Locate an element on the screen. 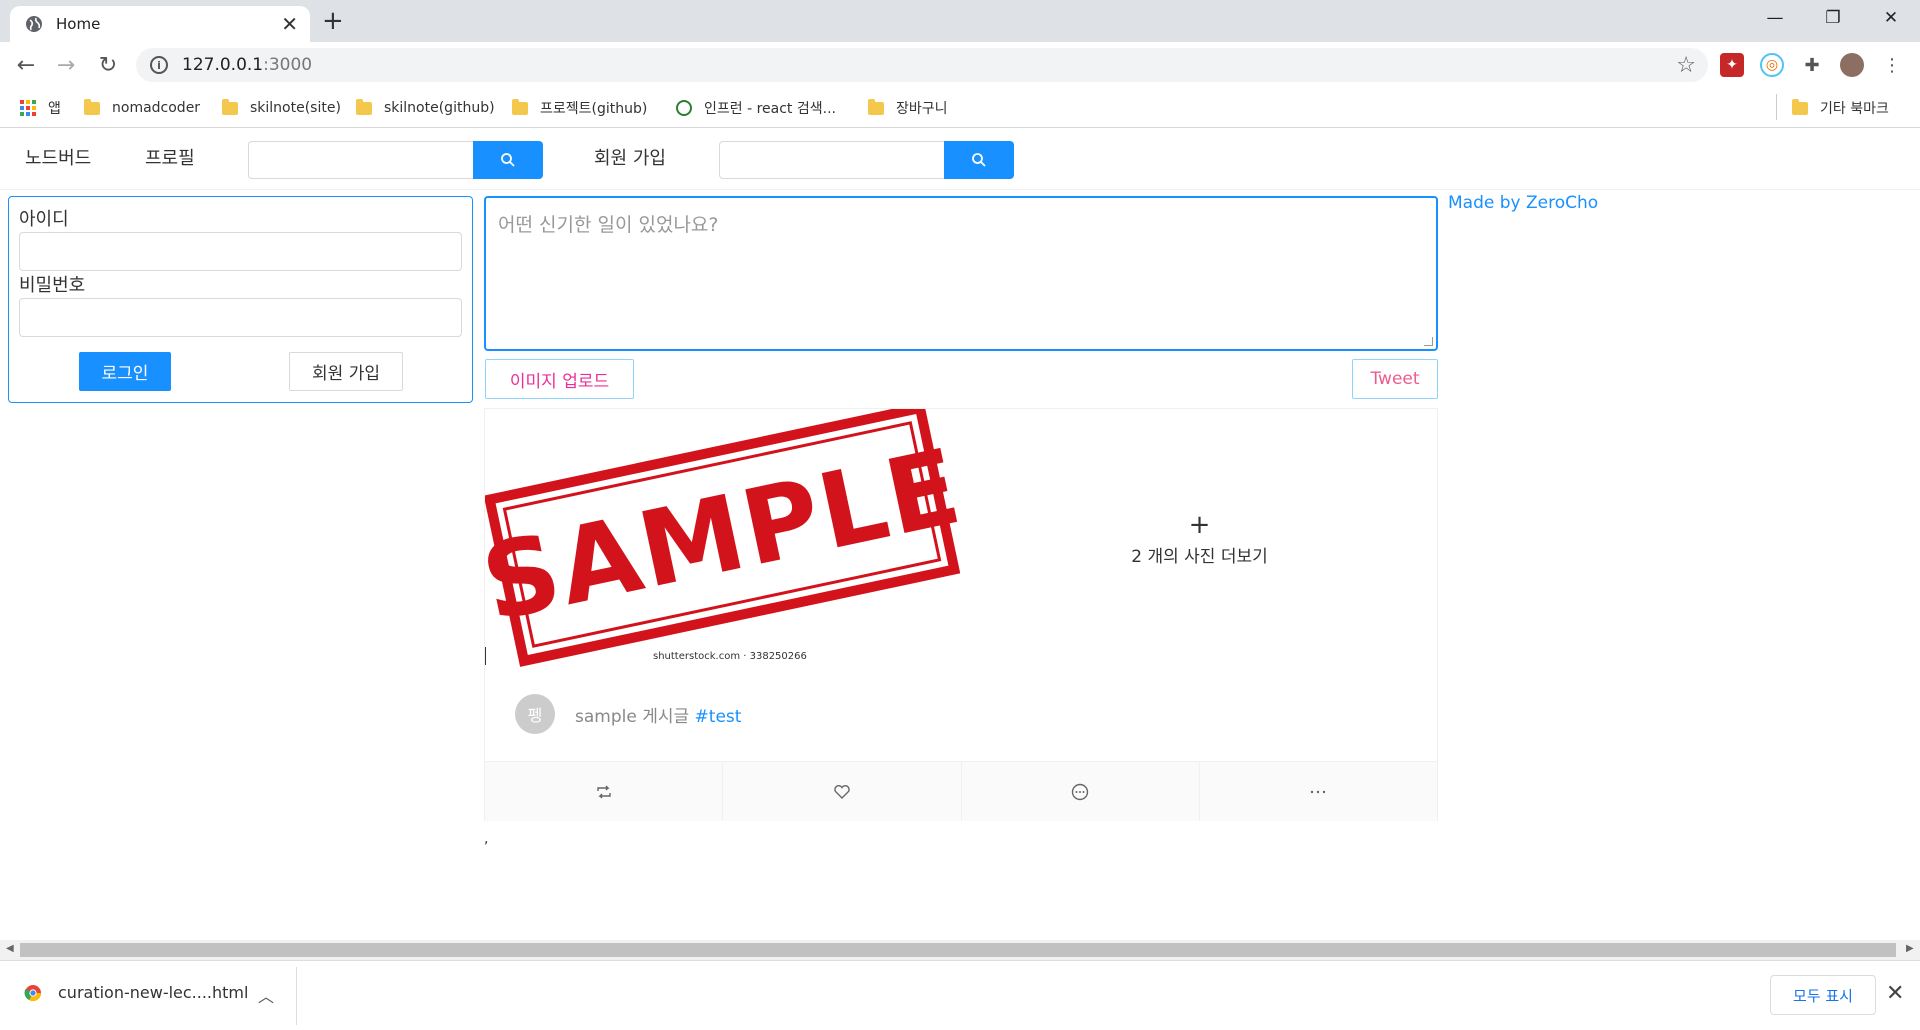 The image size is (1920, 1030). bookmarks-divider is located at coordinates (1776, 107).